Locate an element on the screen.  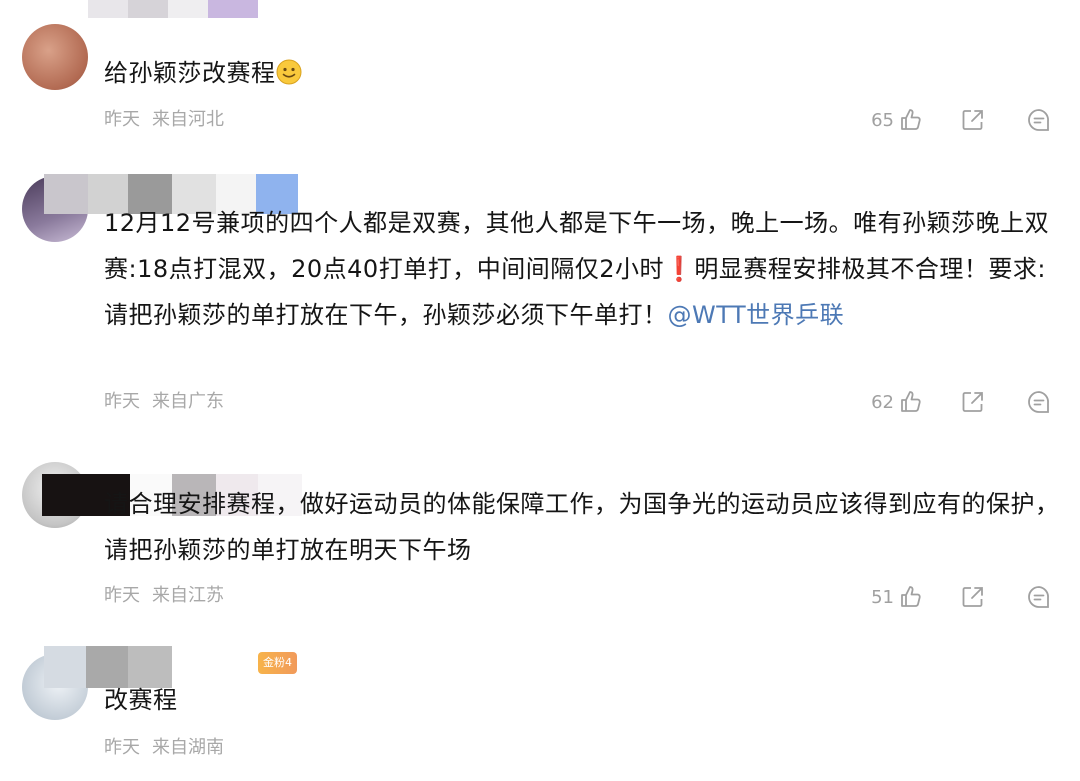
comment-meta: 昨天 来自江苏 is located at coordinates (164, 596).